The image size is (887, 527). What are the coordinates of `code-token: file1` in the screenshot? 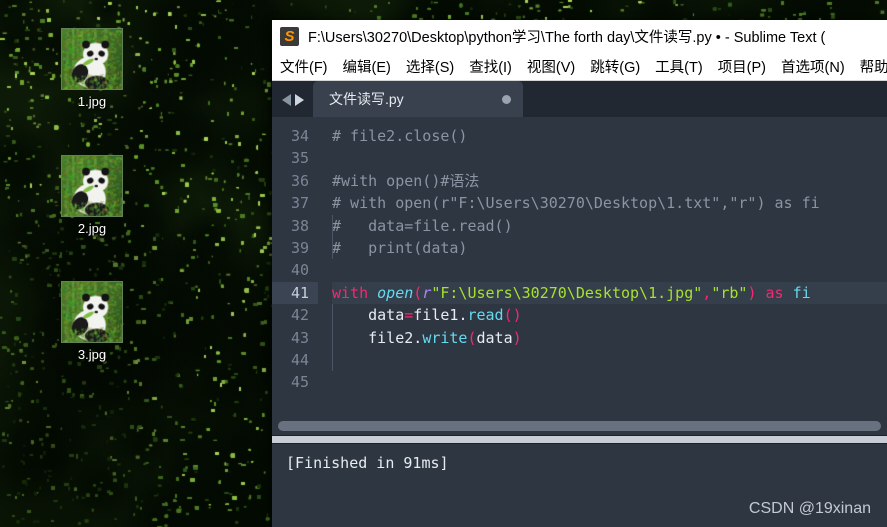 It's located at (436, 315).